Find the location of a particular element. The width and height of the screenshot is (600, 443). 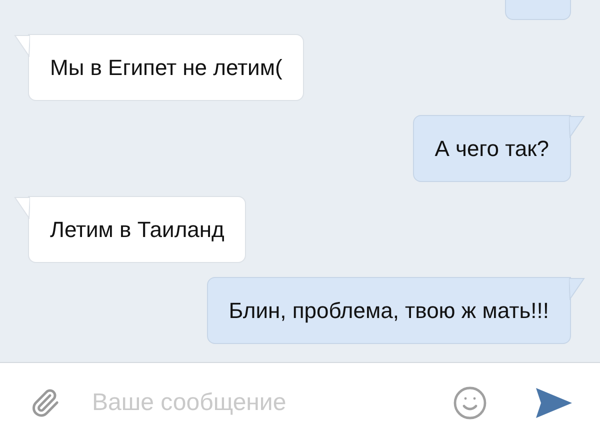

message-text: Блин, проблема, твою ж мать!!! is located at coordinates (388, 310).